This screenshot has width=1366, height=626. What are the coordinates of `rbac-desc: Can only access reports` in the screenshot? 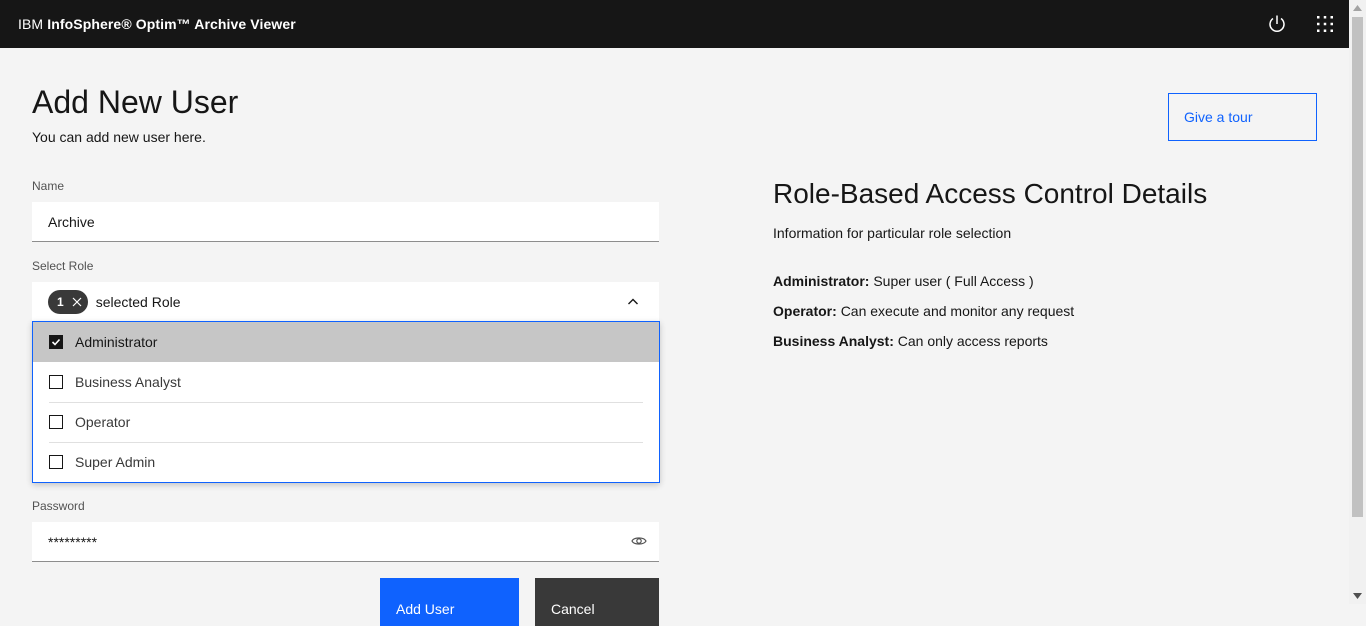 It's located at (972, 341).